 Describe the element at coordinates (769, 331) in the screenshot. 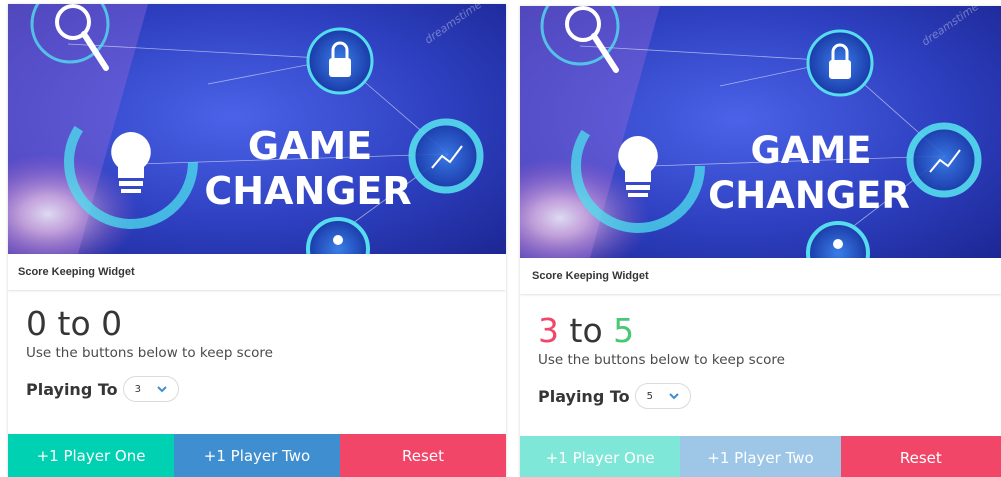

I see `score-display: 3 to 5` at that location.